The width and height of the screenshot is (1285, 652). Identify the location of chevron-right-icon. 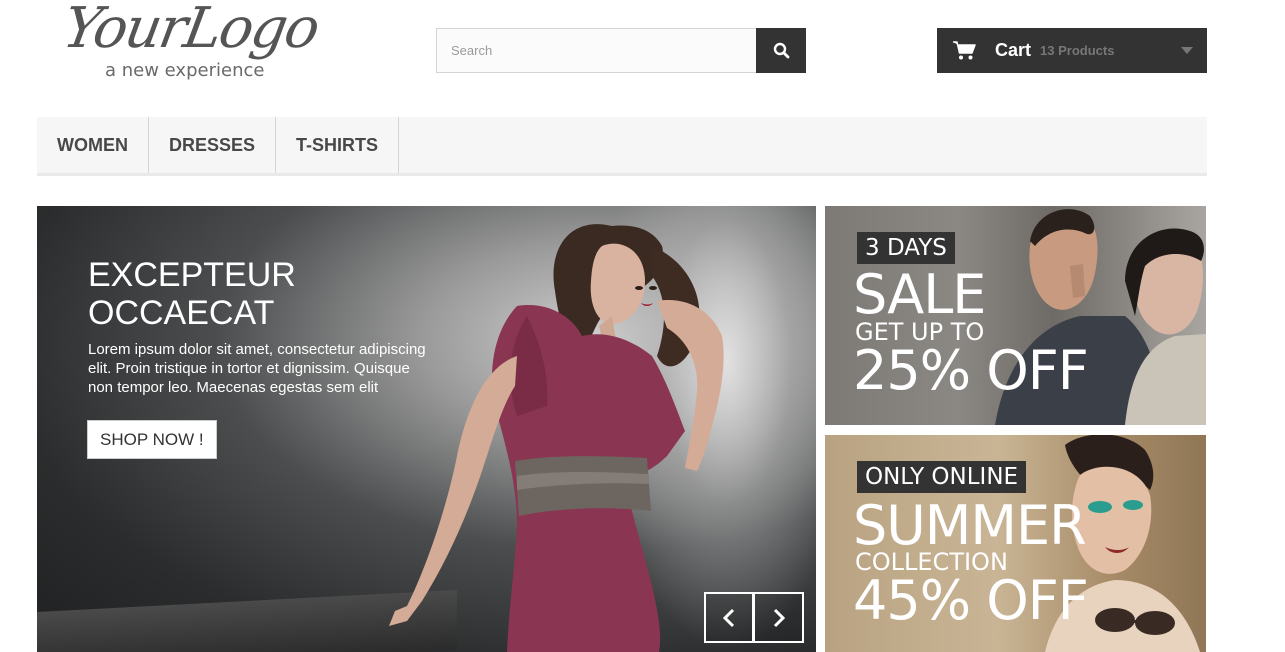
(779, 617).